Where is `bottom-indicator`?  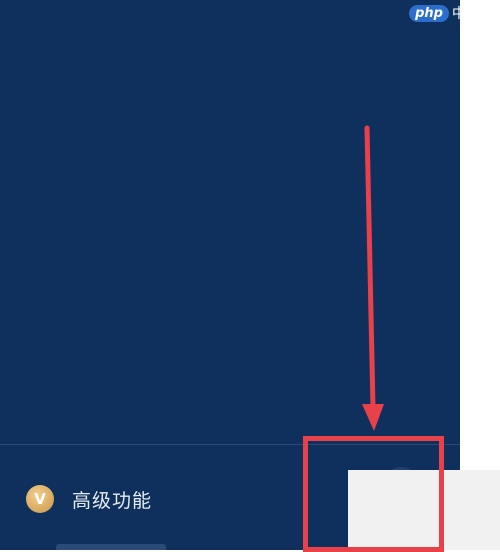 bottom-indicator is located at coordinates (111, 547).